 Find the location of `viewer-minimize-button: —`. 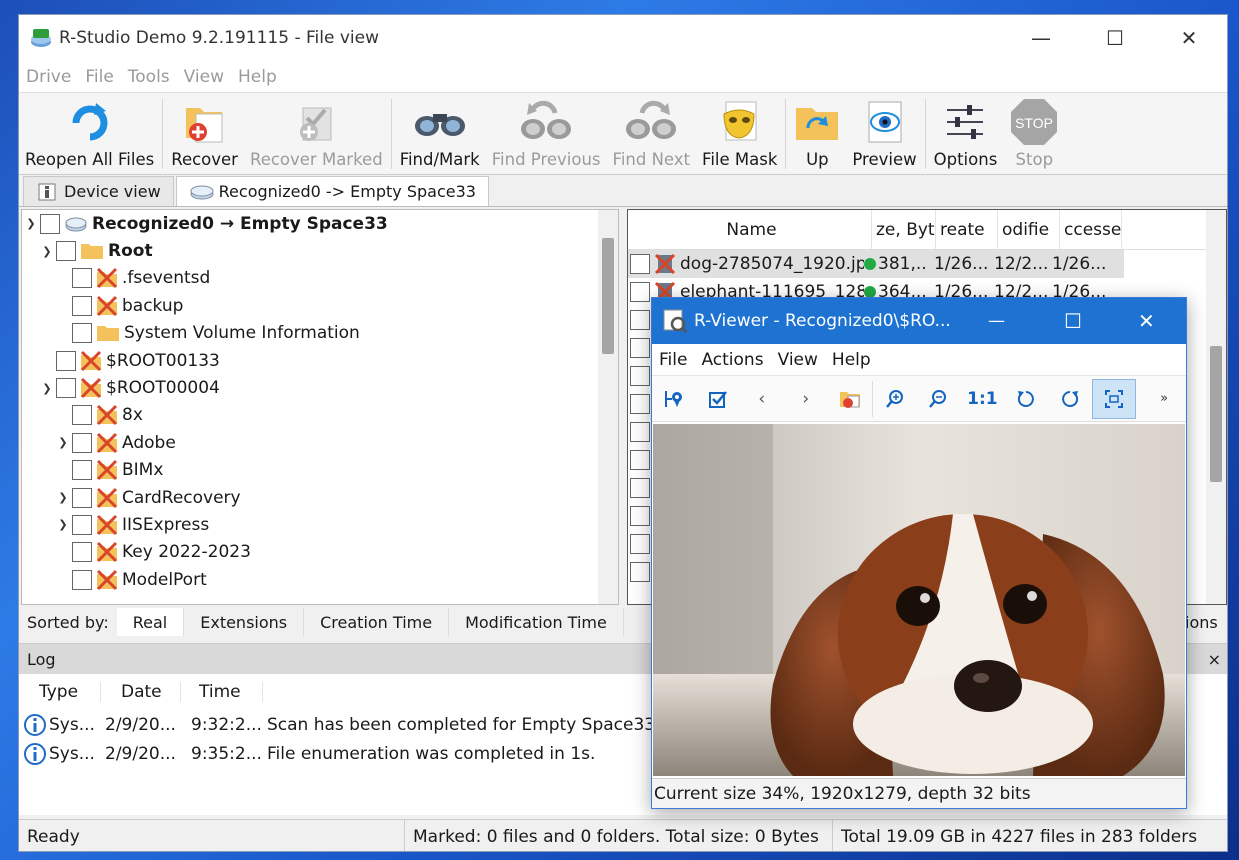

viewer-minimize-button: — is located at coordinates (996, 321).